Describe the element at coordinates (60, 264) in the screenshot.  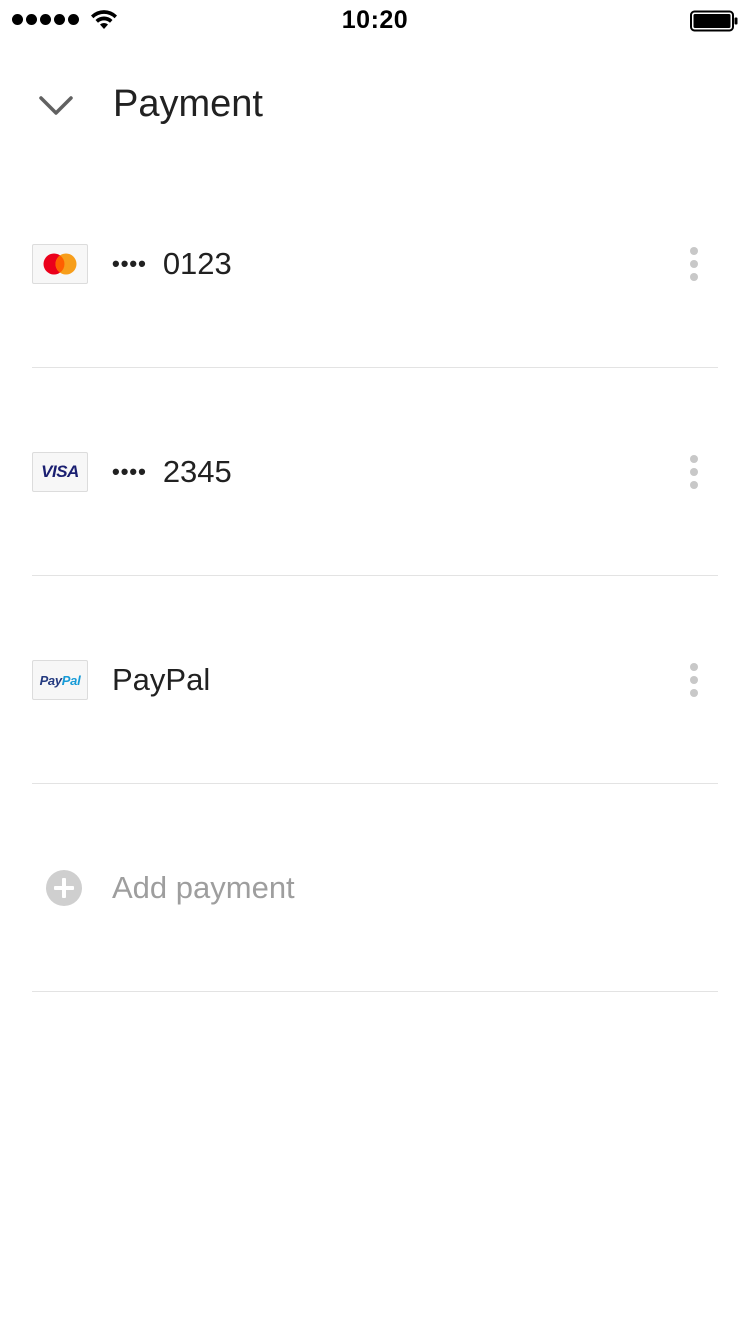
I see `mastercard-logo-icon` at that location.